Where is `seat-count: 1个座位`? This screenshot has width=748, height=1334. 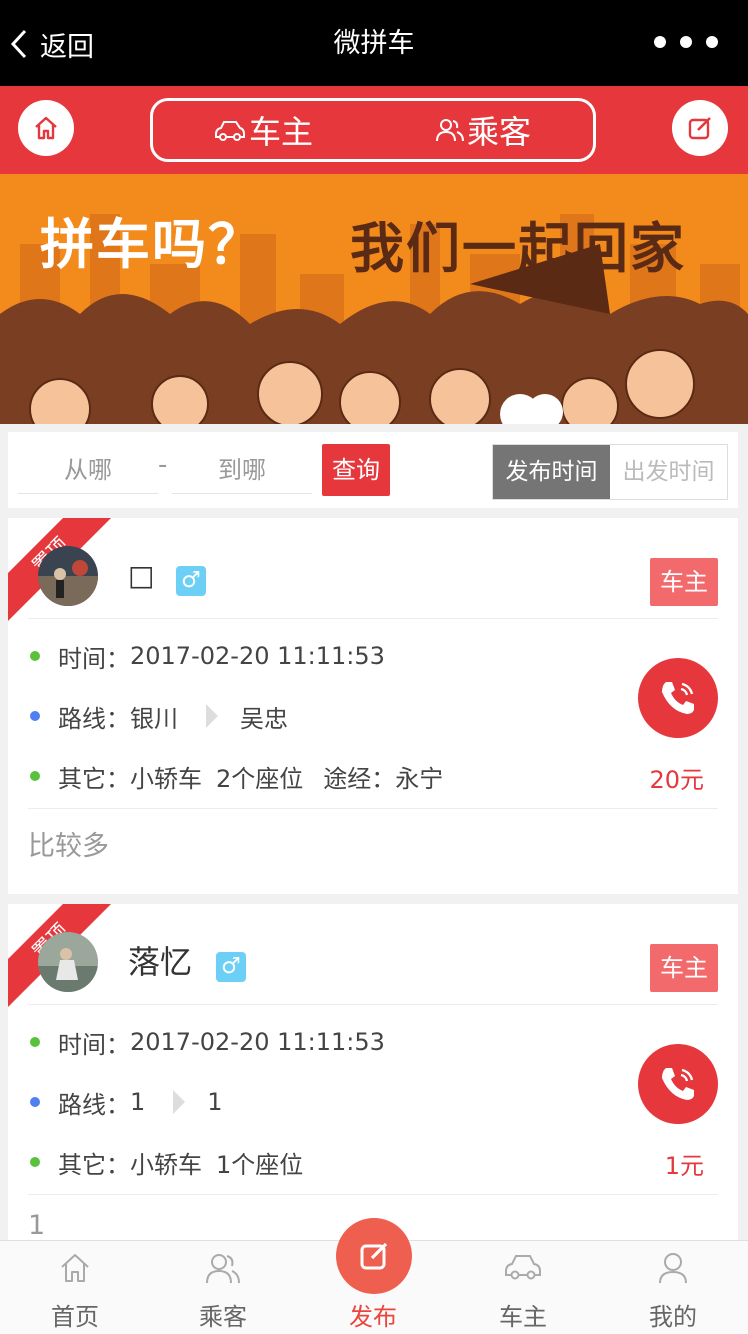
seat-count: 1个座位 is located at coordinates (260, 1164).